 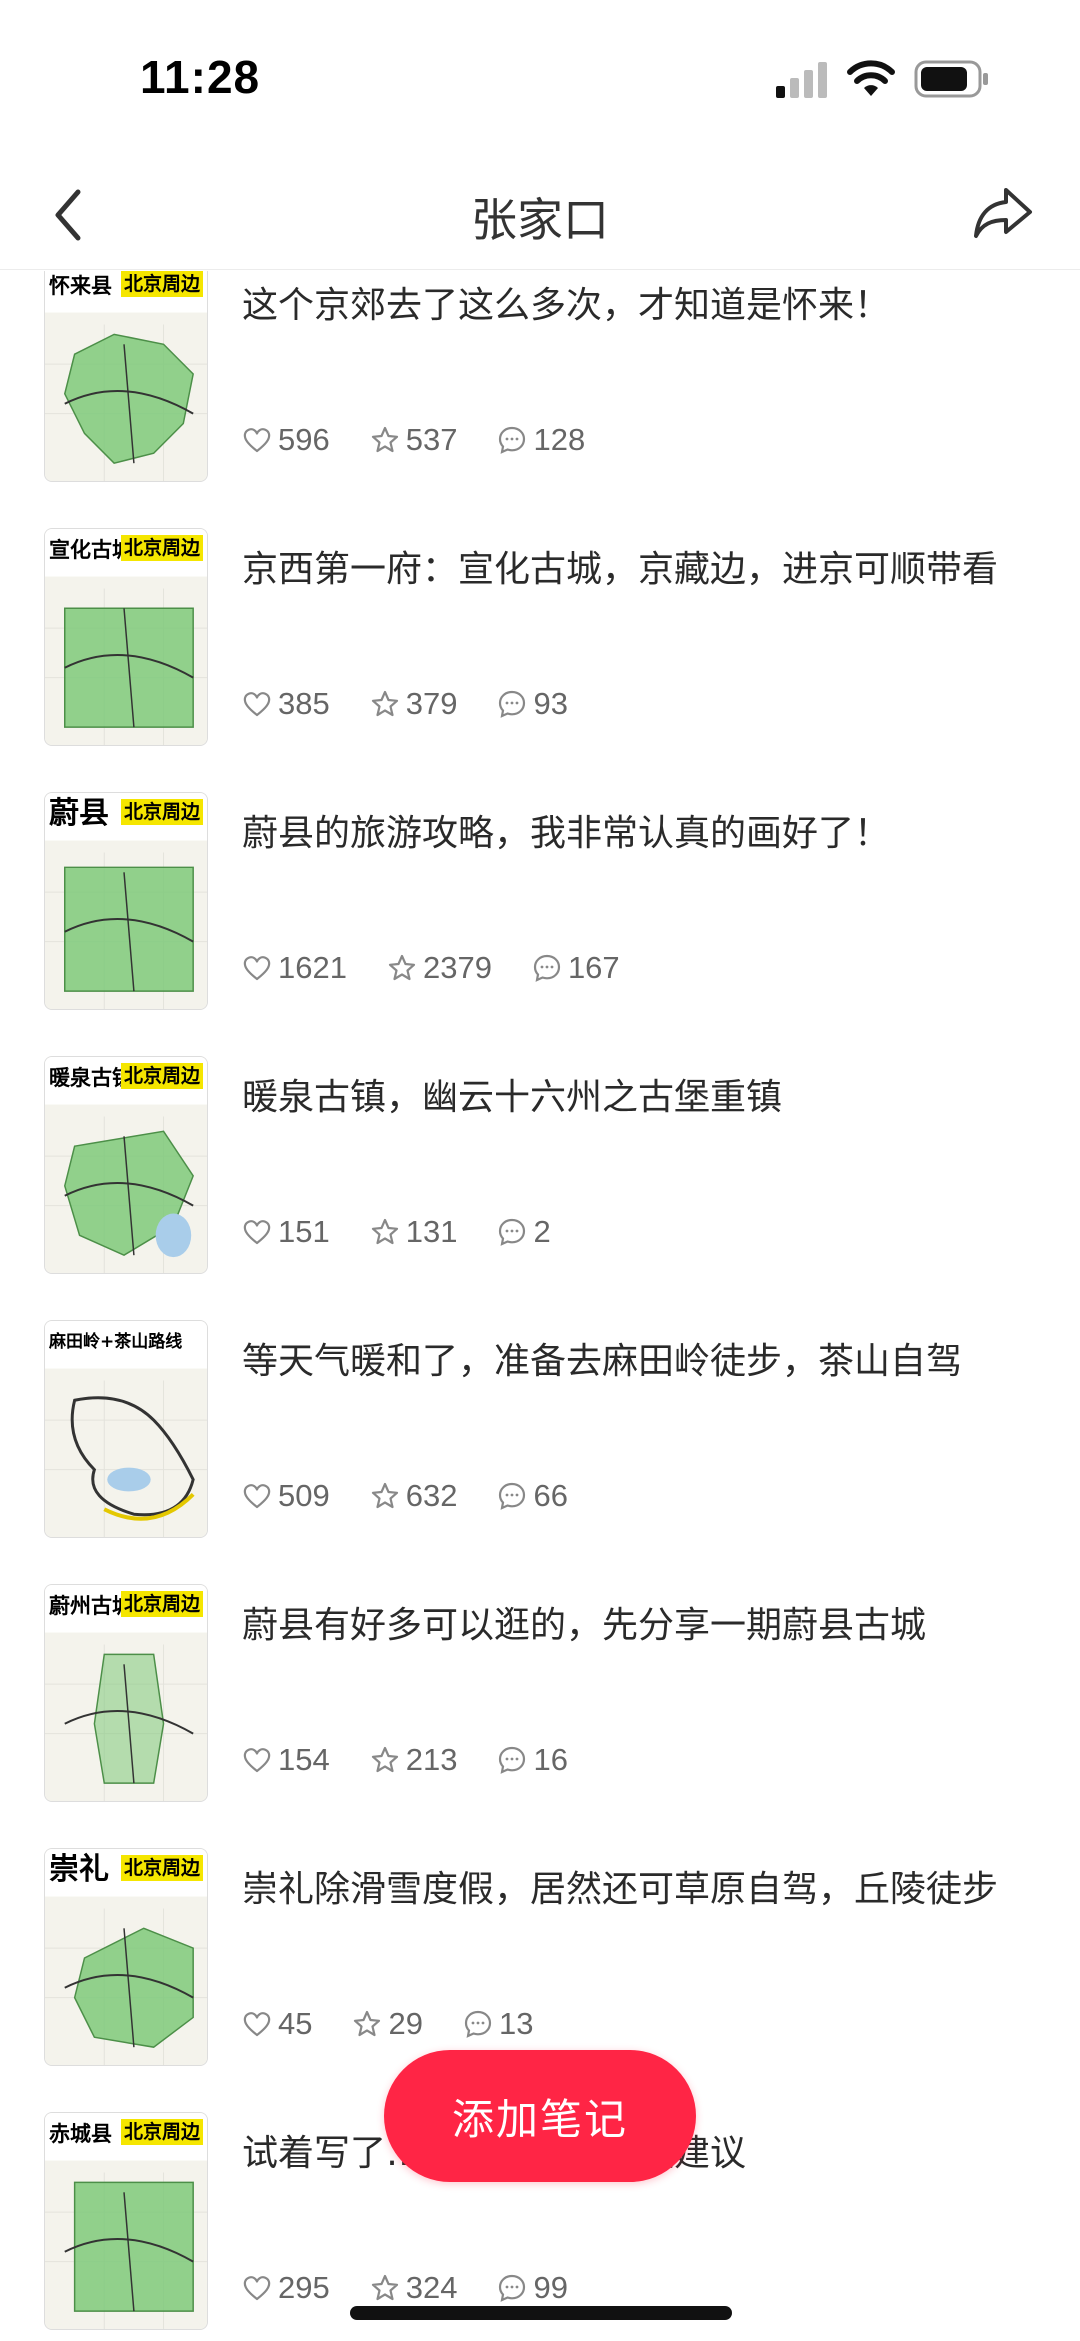 What do you see at coordinates (126, 1165) in the screenshot?
I see `note-thumbnail: 暖泉古镇 北京周边` at bounding box center [126, 1165].